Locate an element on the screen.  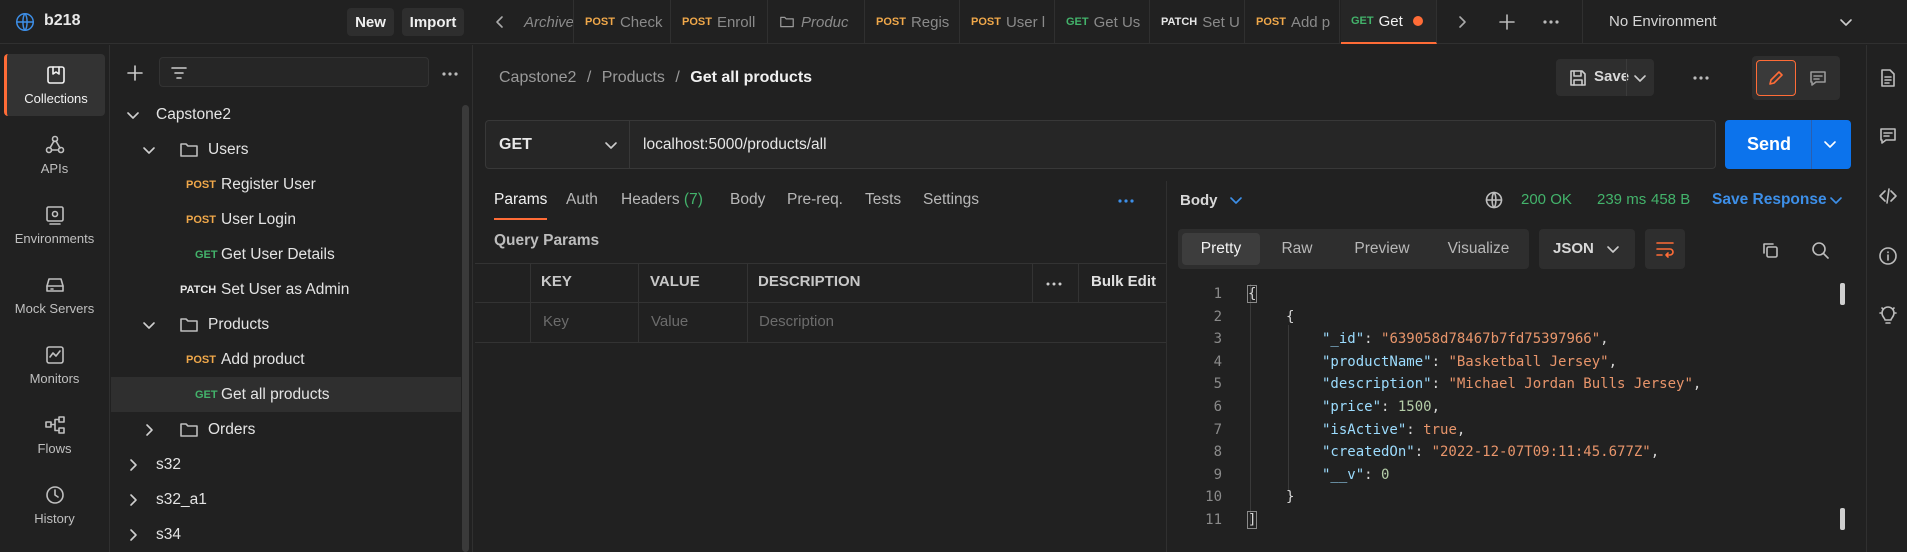
value-input: Value is located at coordinates (669, 321).